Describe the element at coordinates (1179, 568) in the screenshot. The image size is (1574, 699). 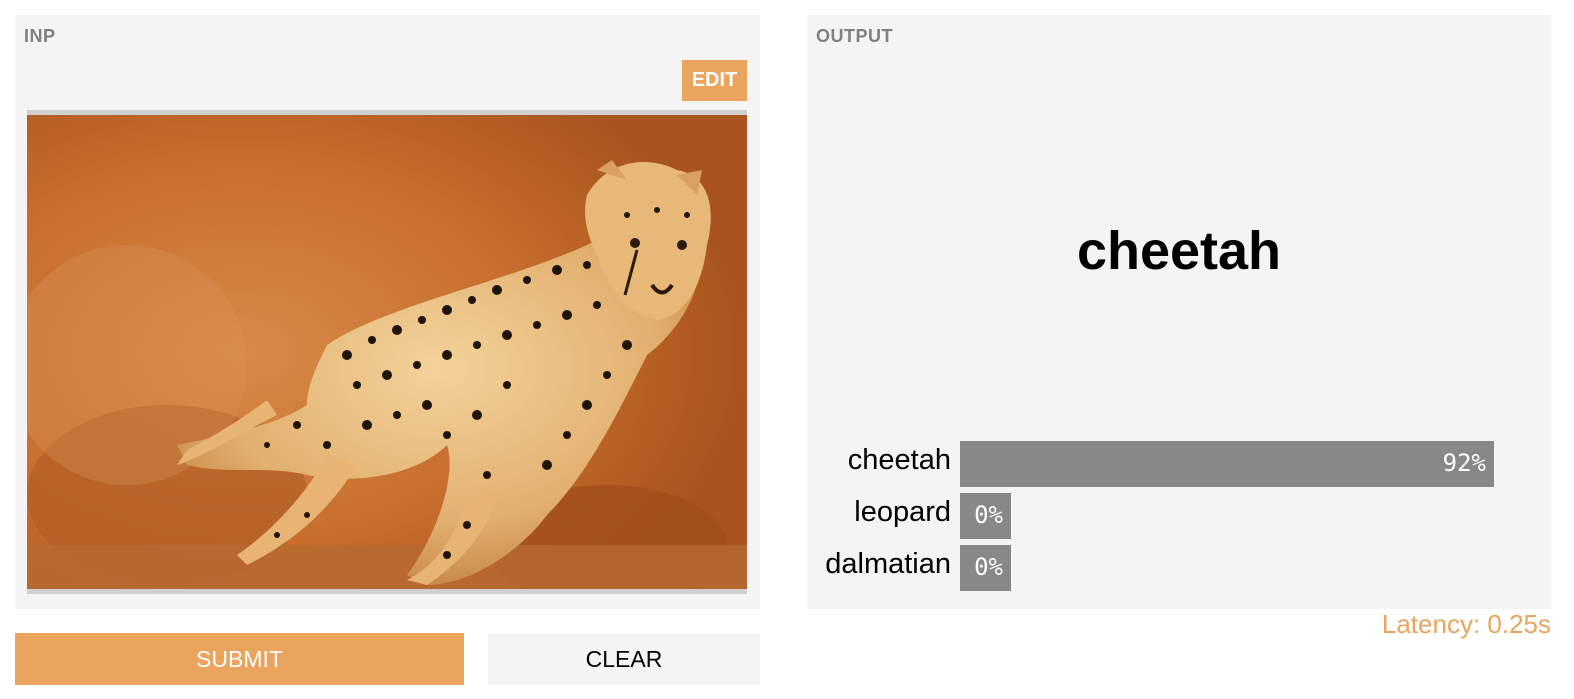
I see `confidence-row: dalmatian 0%` at that location.